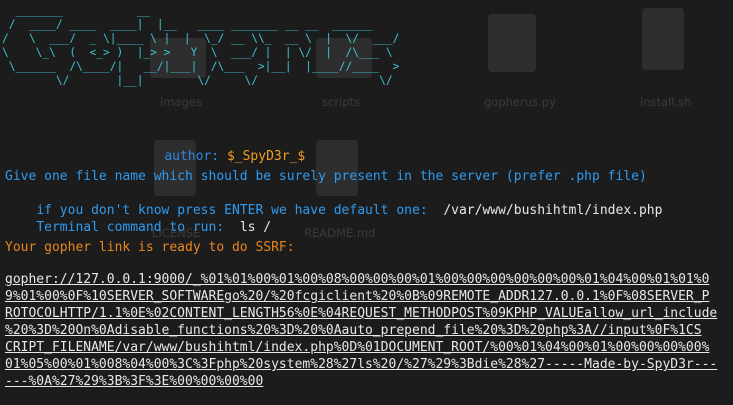 The image size is (733, 405). Describe the element at coordinates (150, 247) in the screenshot. I see `ready-message: Your gopher link is ready to do SSRF:` at that location.